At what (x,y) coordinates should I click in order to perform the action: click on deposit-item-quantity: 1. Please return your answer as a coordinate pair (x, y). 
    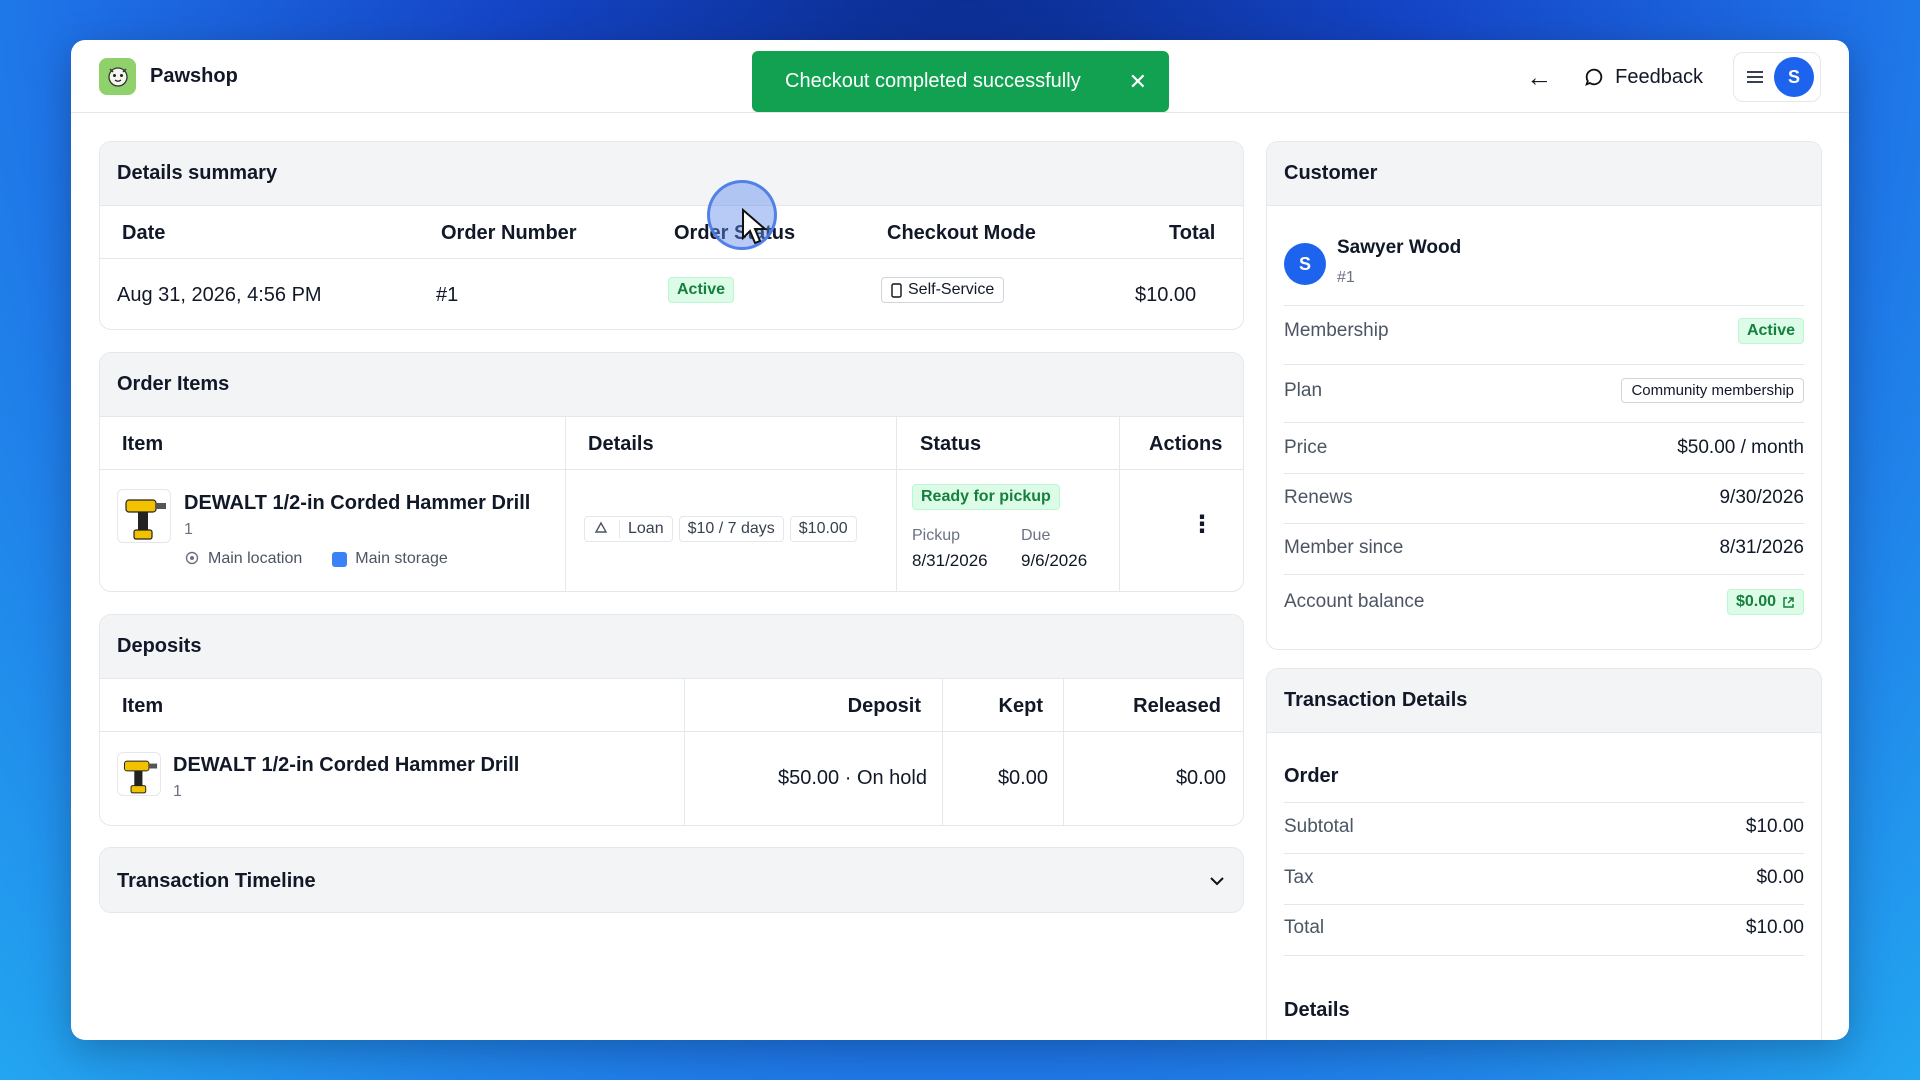
    Looking at the image, I should click on (177, 791).